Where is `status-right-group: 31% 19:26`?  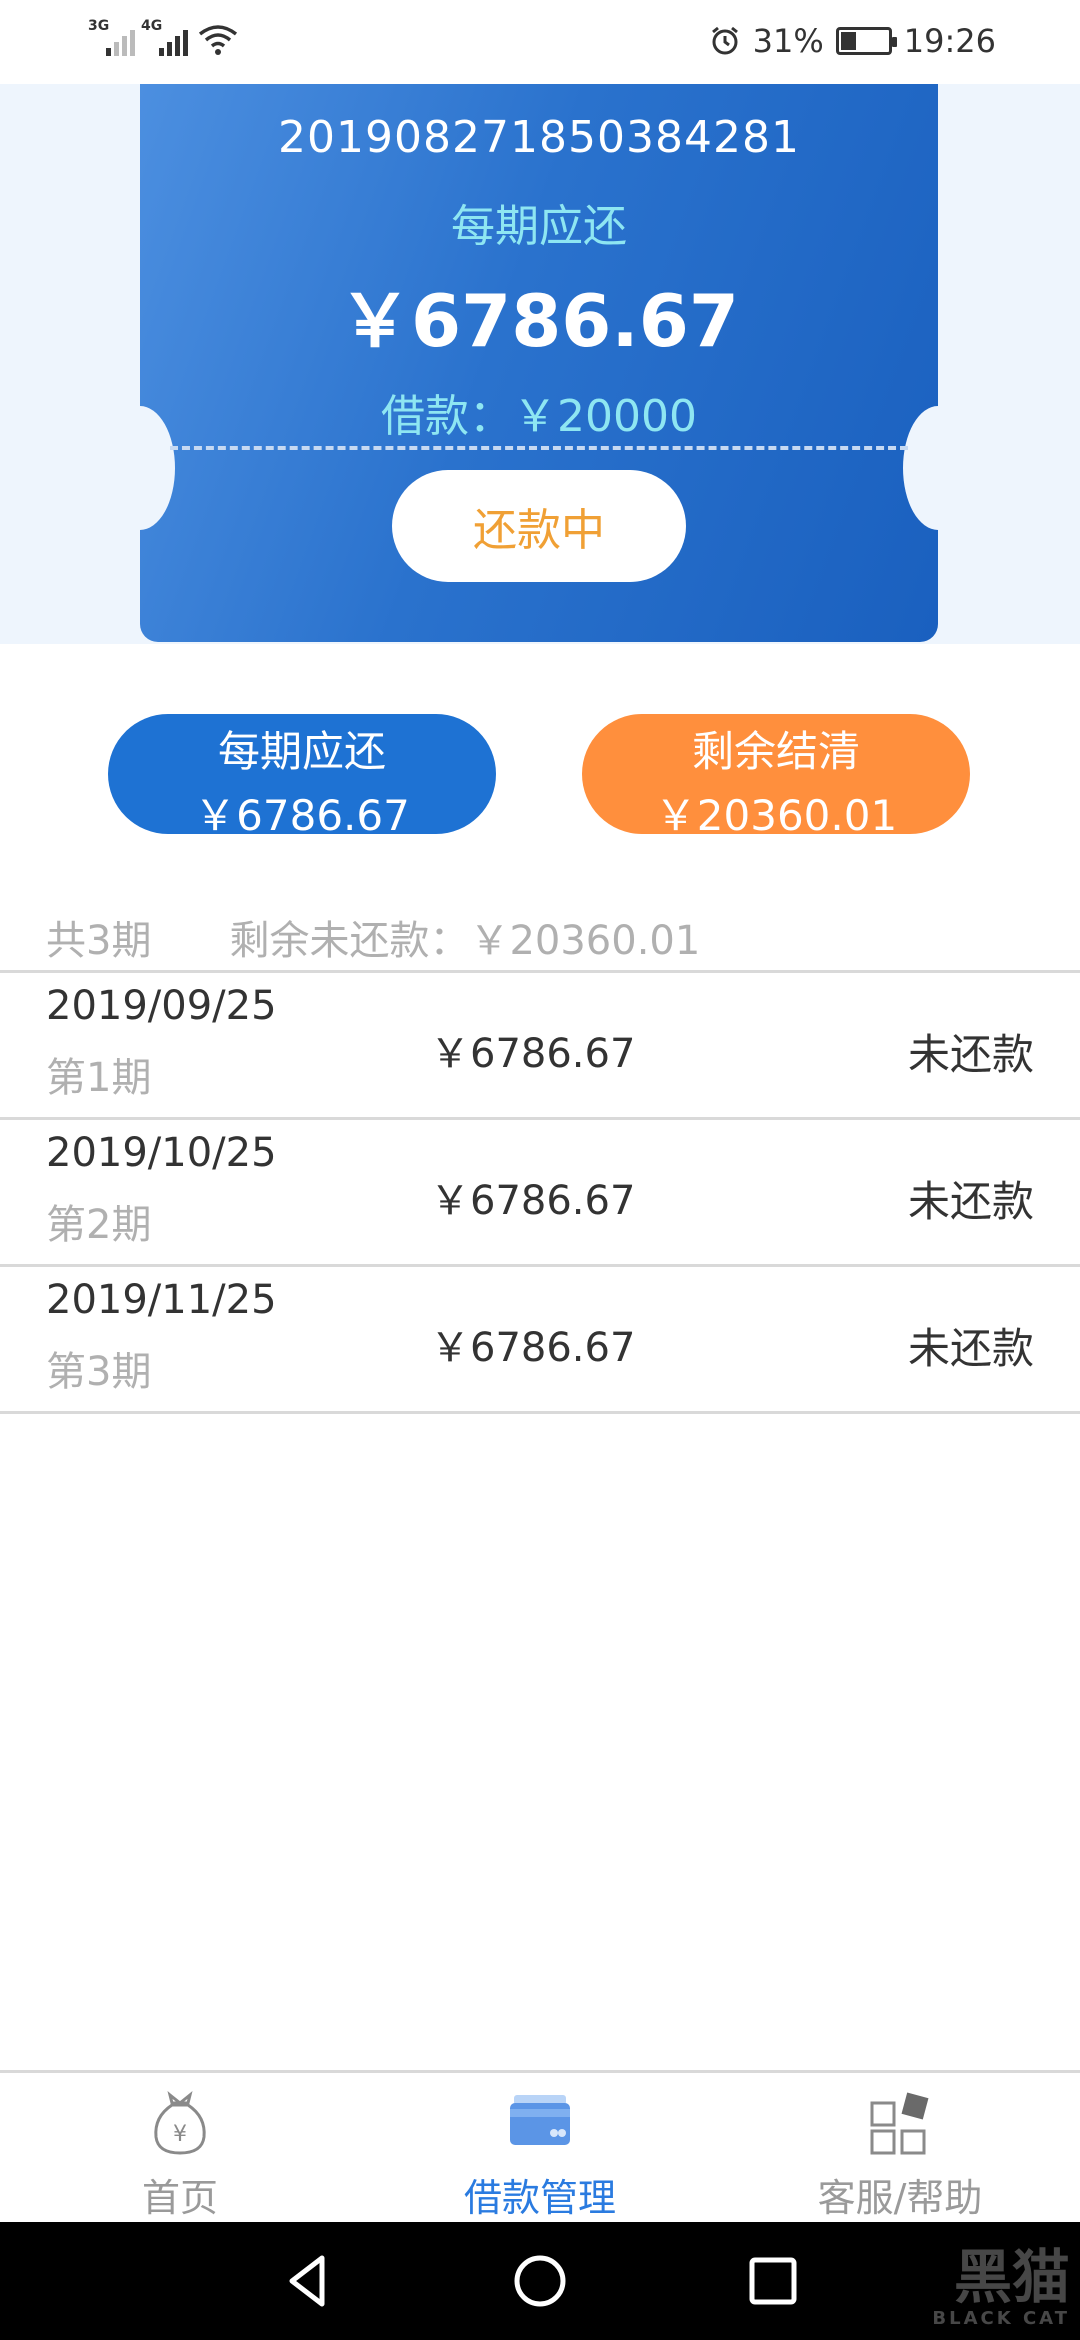
status-right-group: 31% 19:26 is located at coordinates (852, 41).